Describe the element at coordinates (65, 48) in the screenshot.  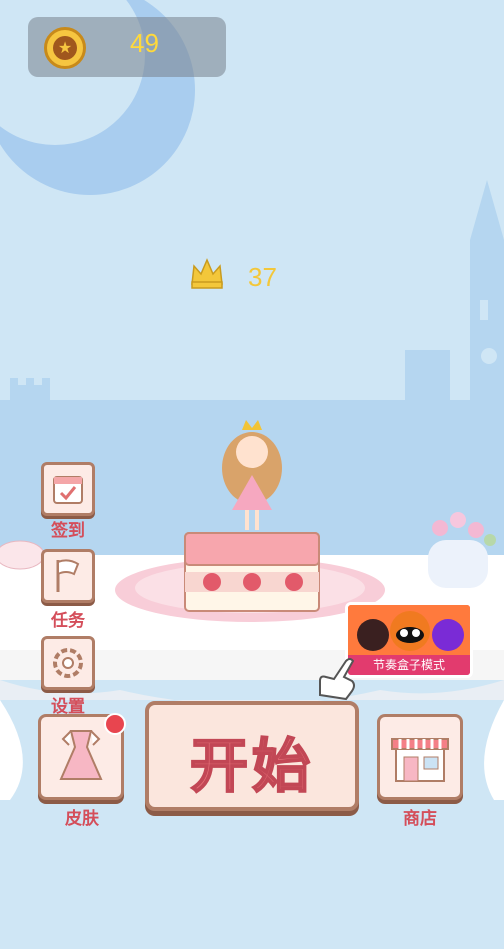
I see `coin-icon: ★` at that location.